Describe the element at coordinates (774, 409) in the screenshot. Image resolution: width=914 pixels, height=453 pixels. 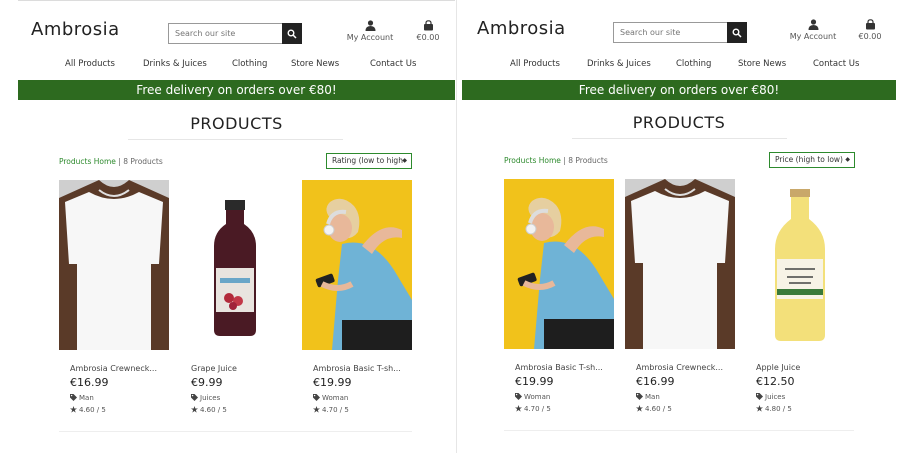
I see `product-rating: 4.80 / 5` at that location.